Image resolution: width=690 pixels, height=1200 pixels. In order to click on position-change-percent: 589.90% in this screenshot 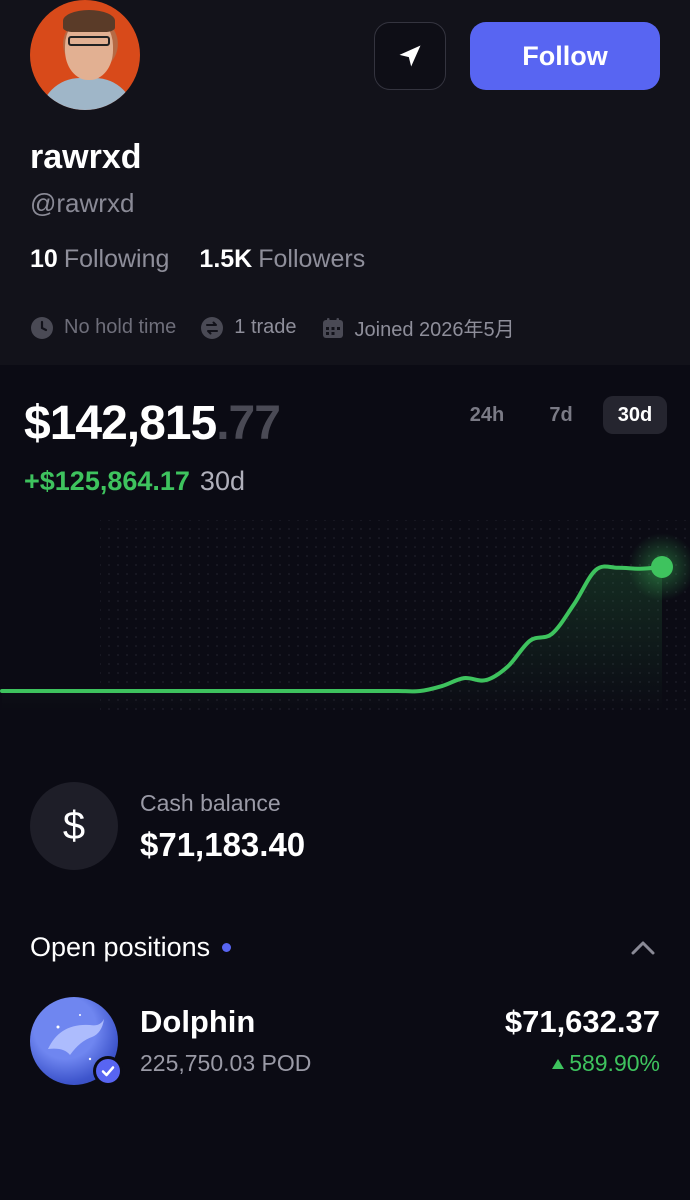, I will do `click(614, 1063)`.